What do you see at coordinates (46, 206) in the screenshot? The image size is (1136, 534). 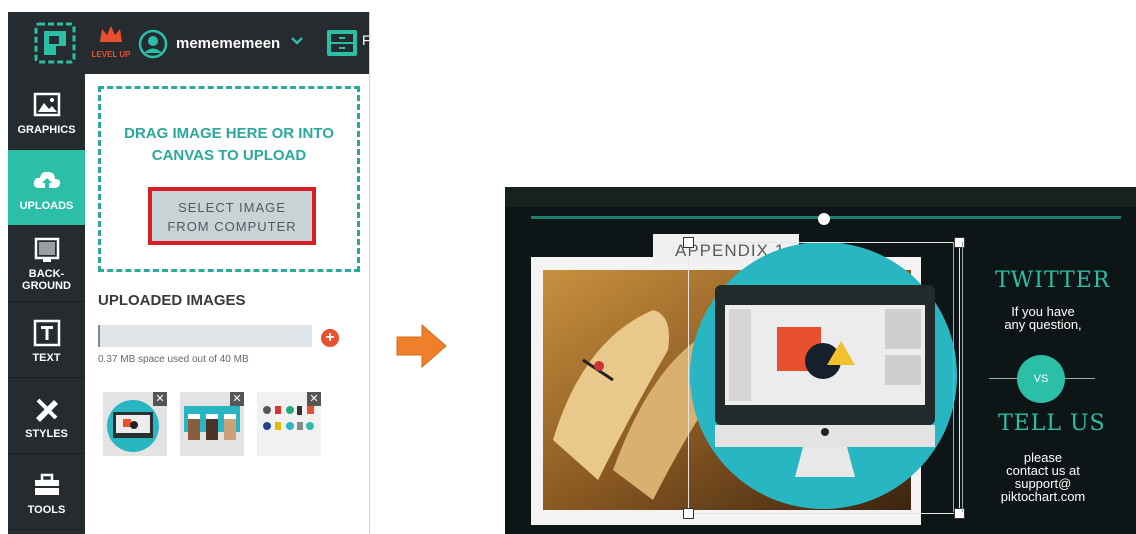 I see `sidebar-item-label: UPLOADS` at bounding box center [46, 206].